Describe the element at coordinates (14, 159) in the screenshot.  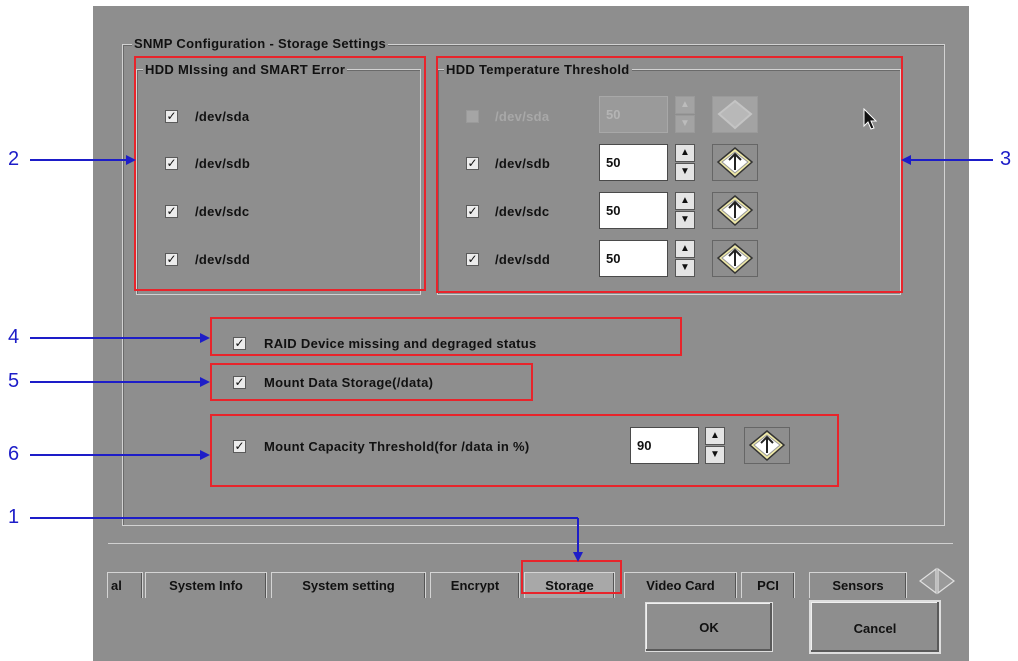
I see `callout-label-2: 2` at that location.